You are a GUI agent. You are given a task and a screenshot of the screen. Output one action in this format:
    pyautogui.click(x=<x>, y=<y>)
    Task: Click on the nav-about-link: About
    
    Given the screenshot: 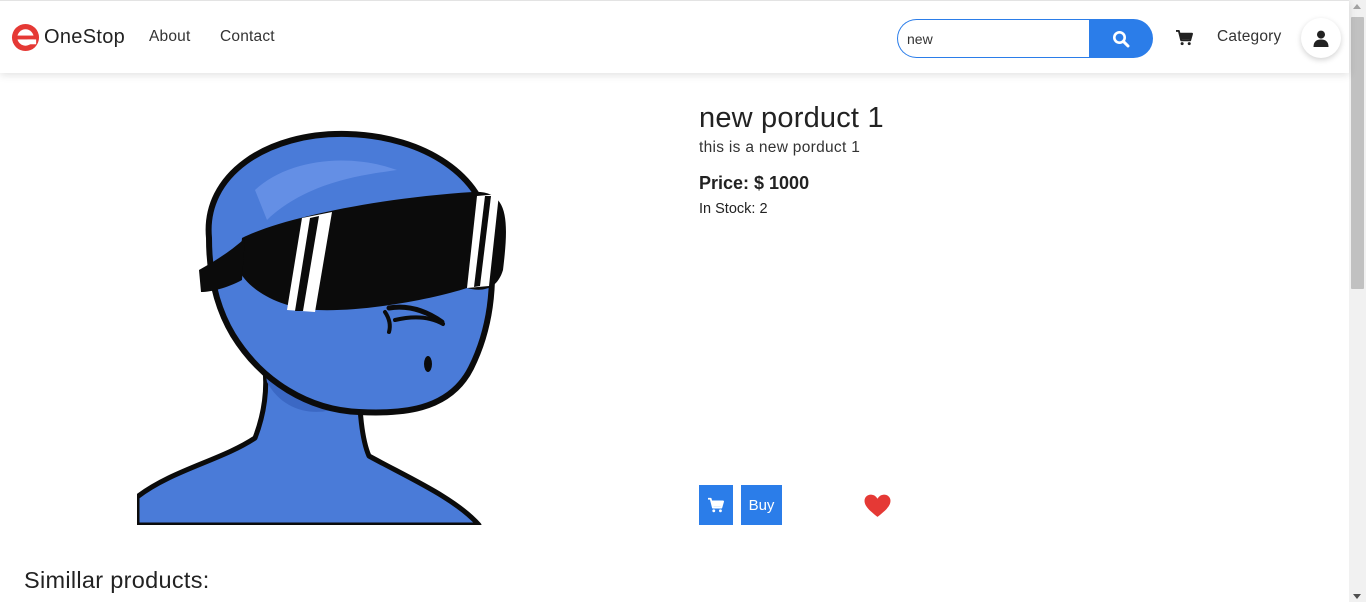 What is the action you would take?
    pyautogui.click(x=170, y=37)
    